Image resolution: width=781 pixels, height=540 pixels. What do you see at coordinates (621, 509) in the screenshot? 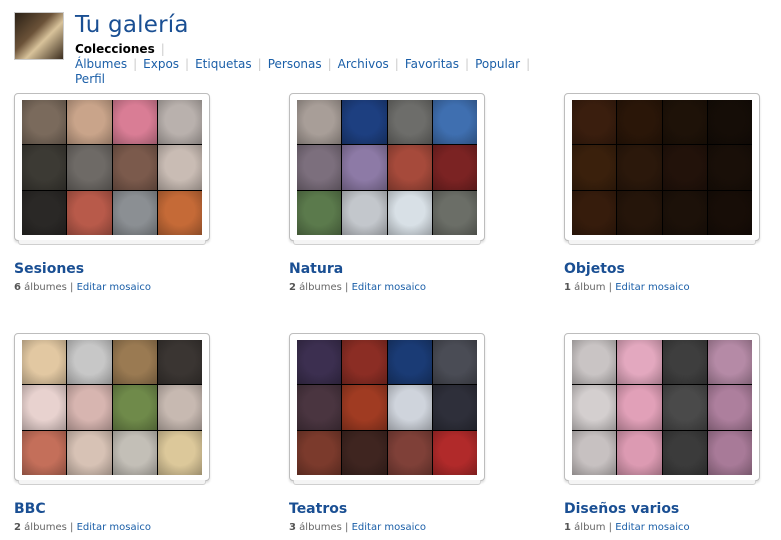
I see `collection-title: Diseños varios` at bounding box center [621, 509].